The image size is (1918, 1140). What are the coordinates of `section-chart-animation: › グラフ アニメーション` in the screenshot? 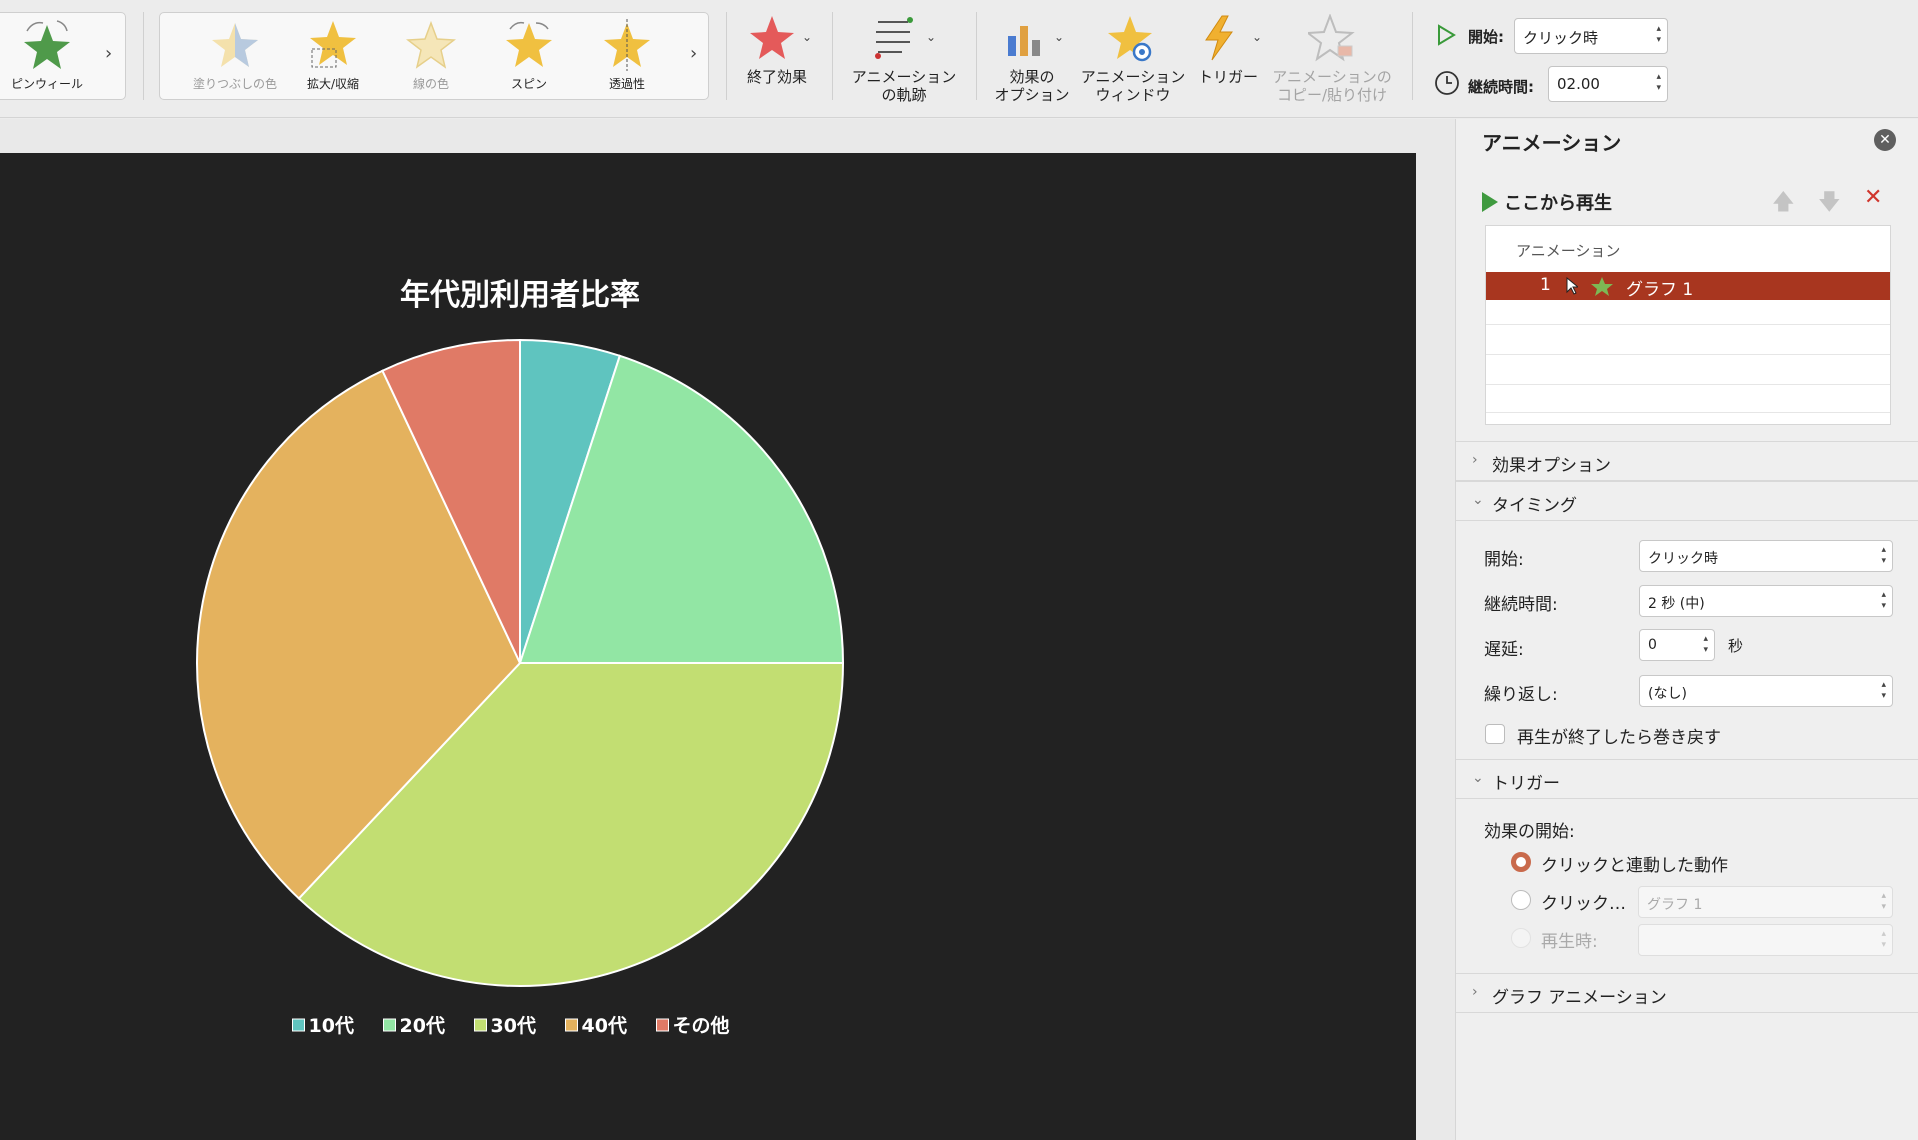 It's located at (1687, 993).